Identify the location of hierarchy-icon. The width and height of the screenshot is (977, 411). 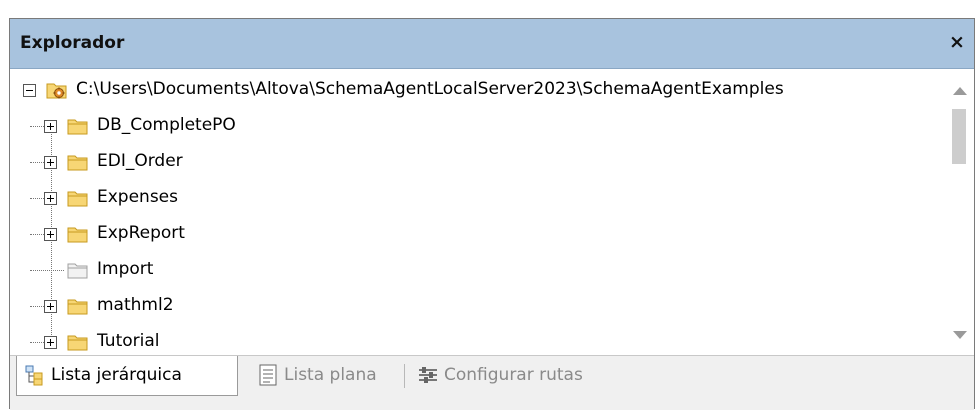
(34, 375).